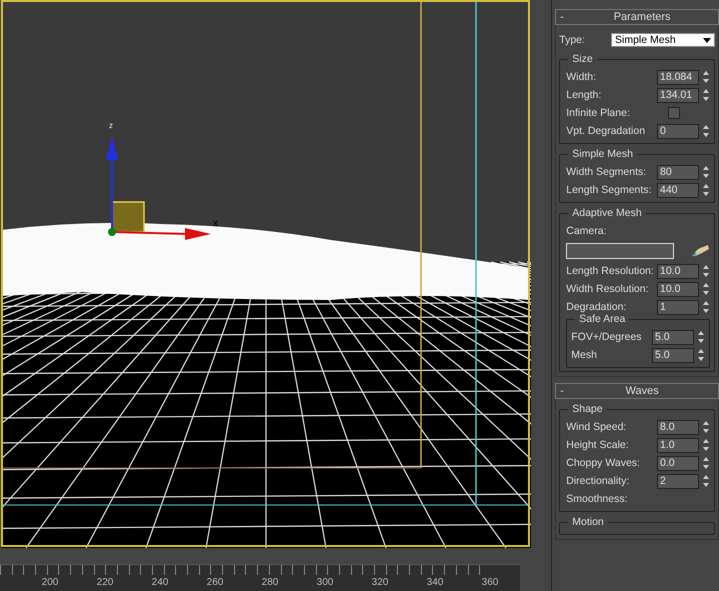 This screenshot has height=591, width=719. What do you see at coordinates (586, 231) in the screenshot?
I see `camera-label: Camera:` at bounding box center [586, 231].